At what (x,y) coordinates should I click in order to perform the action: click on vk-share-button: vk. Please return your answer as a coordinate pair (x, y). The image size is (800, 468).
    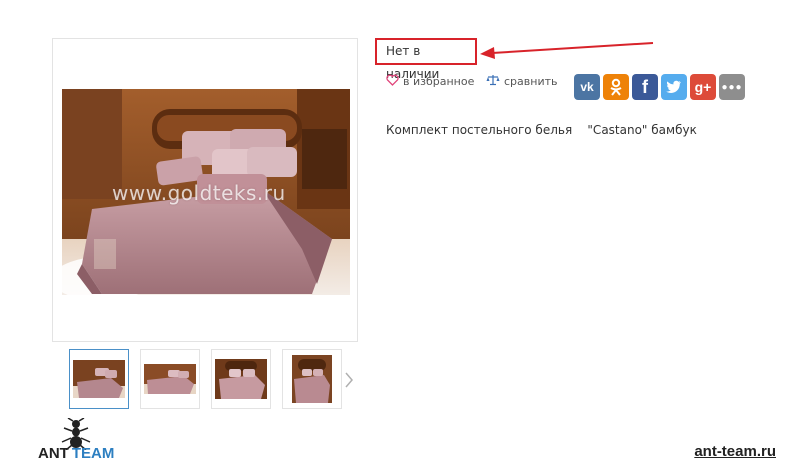
    Looking at the image, I should click on (587, 87).